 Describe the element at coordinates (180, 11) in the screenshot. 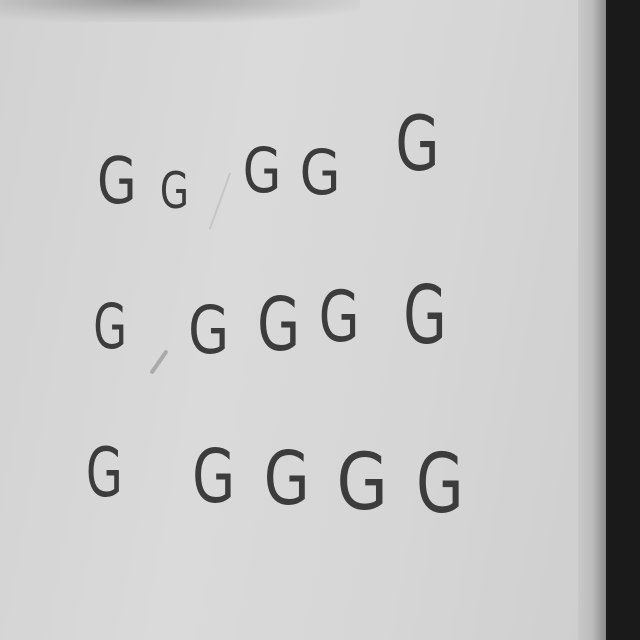

I see `top-shadow` at that location.